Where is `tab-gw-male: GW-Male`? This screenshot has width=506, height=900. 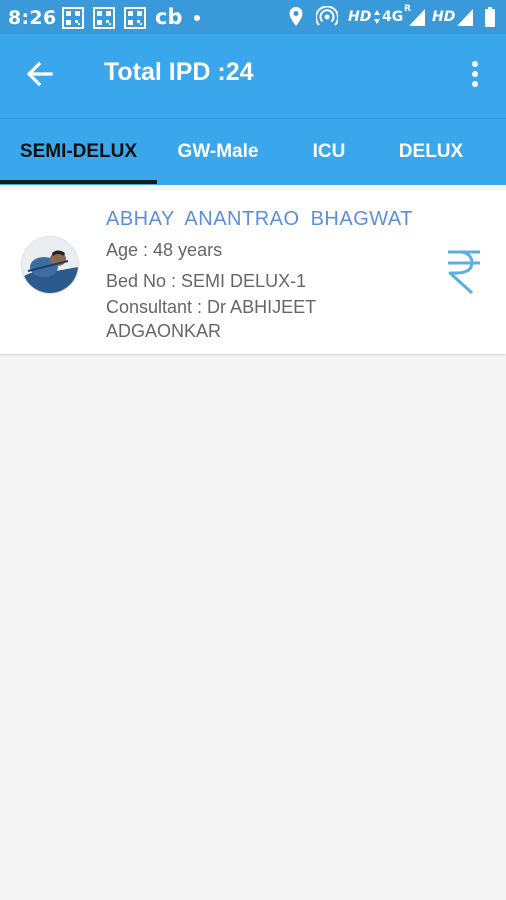
tab-gw-male: GW-Male is located at coordinates (218, 152).